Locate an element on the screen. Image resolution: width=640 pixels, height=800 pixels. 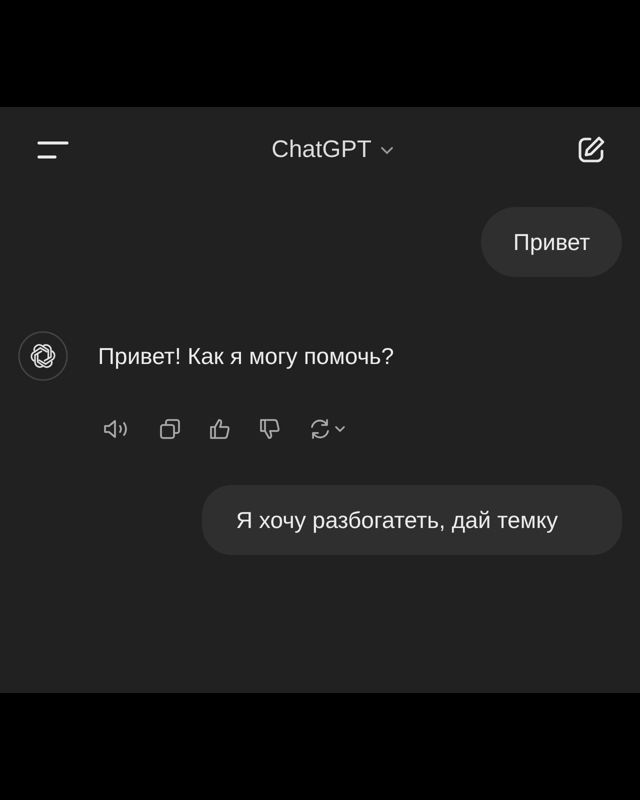
logo-icon is located at coordinates (43, 356).